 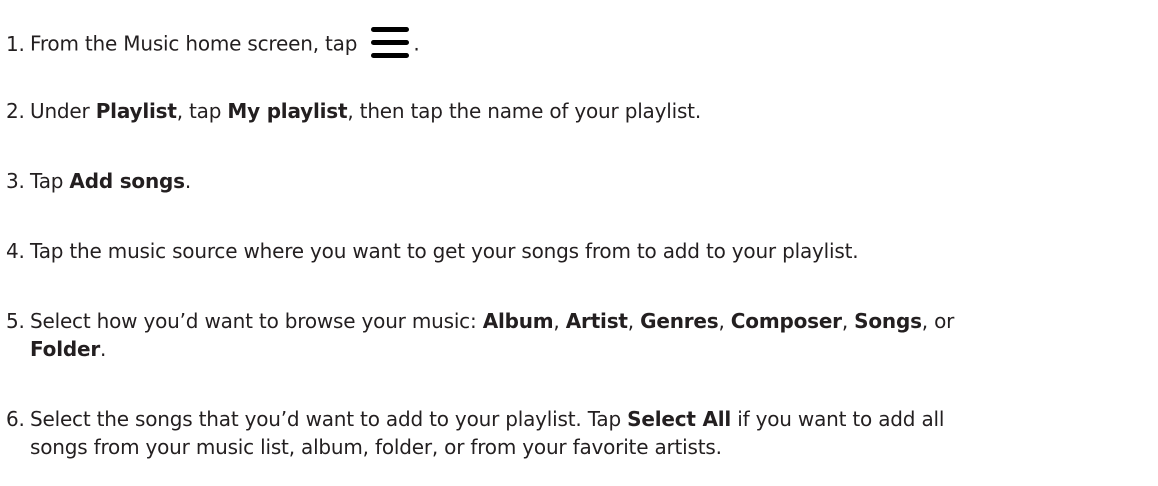 I want to click on step-number: 4., so click(x=15, y=251).